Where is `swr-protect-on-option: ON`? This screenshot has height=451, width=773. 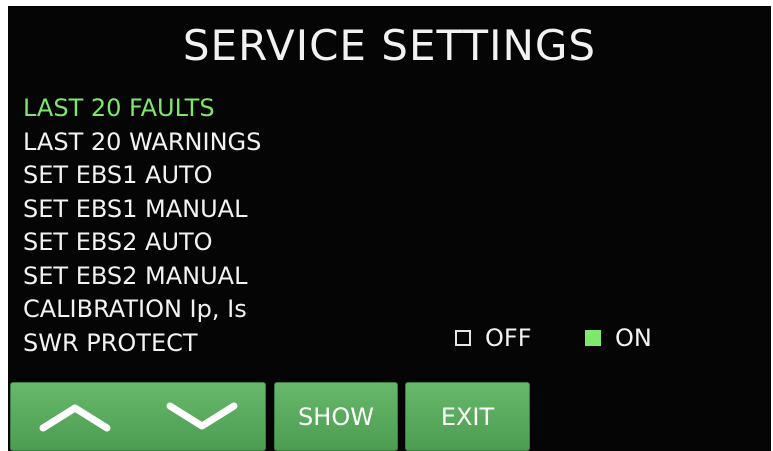 swr-protect-on-option: ON is located at coordinates (618, 338).